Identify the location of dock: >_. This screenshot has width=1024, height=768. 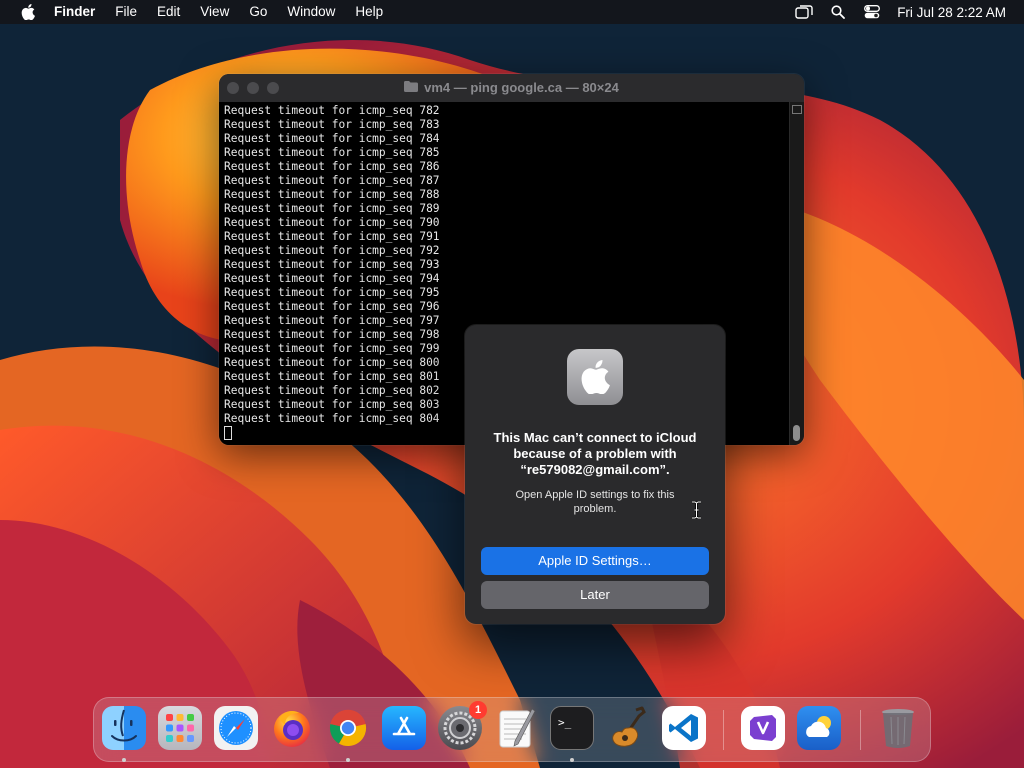
(512, 729).